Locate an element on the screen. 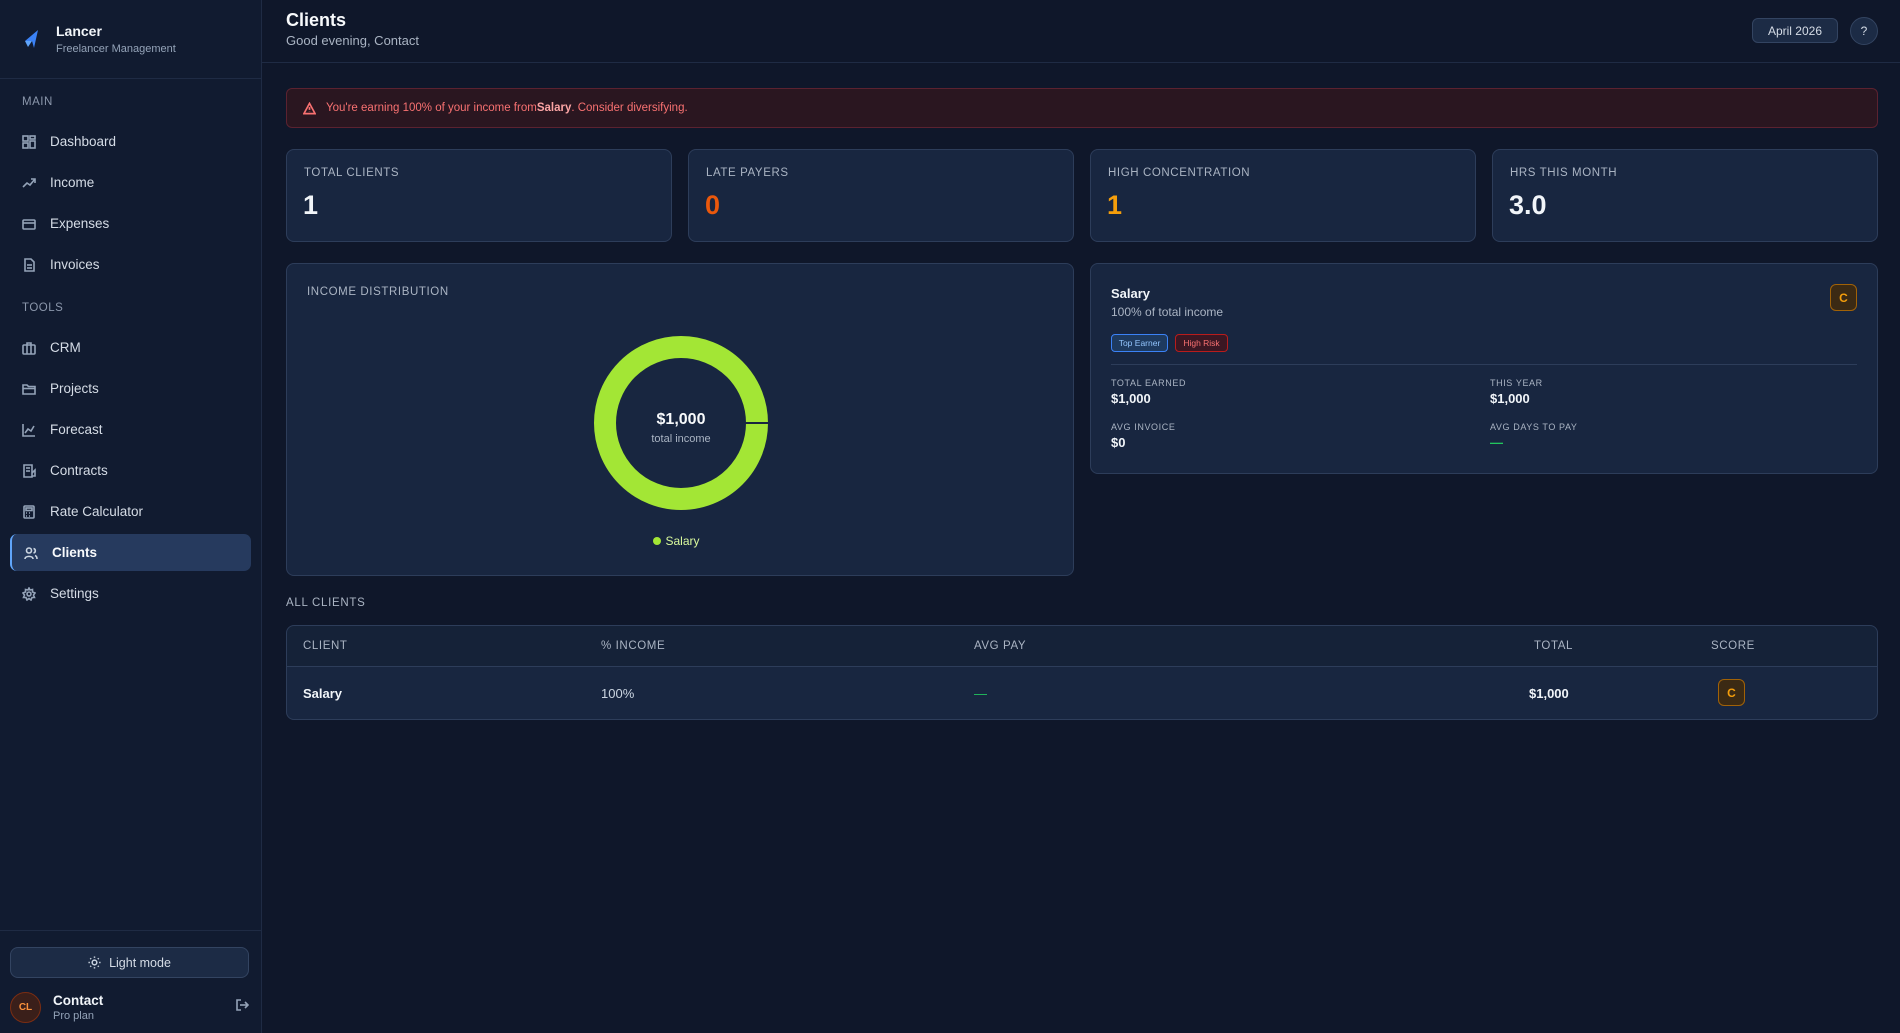  sidebar-item-label: Rate Calculator is located at coordinates (97, 511).